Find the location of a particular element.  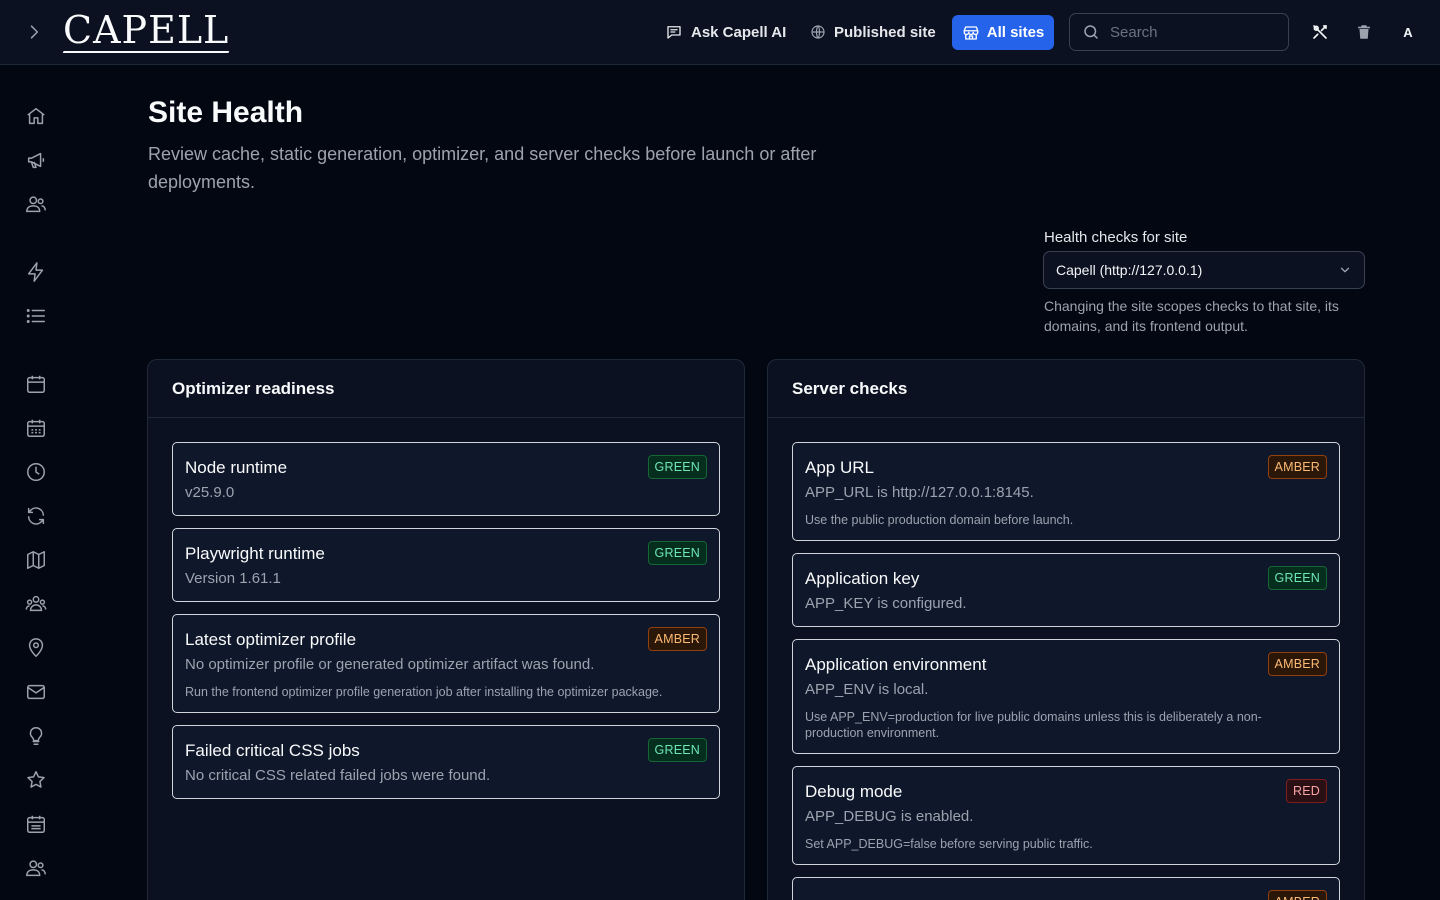

trash-button is located at coordinates (1364, 32).